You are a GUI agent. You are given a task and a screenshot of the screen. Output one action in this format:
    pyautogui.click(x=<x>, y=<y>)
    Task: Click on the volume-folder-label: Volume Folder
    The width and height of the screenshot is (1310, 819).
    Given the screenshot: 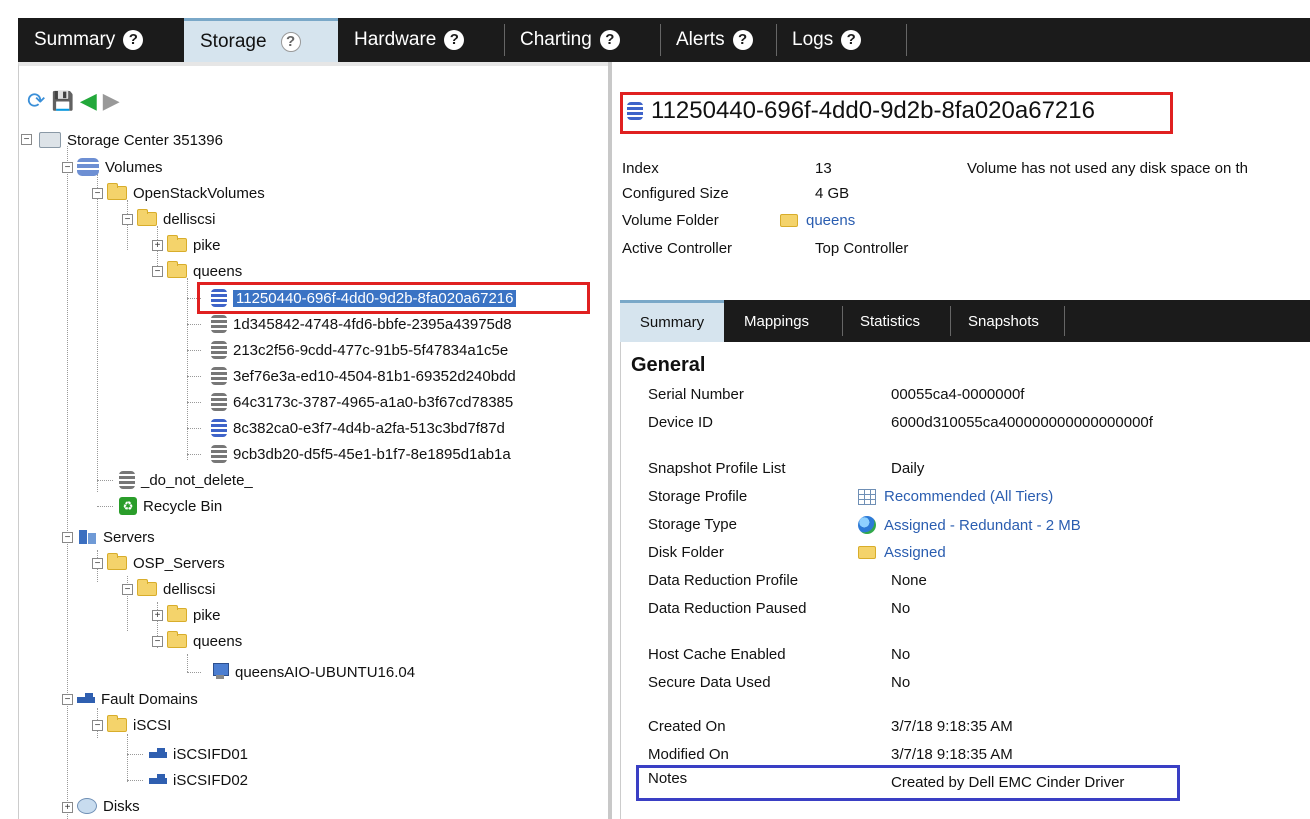 What is the action you would take?
    pyautogui.click(x=670, y=220)
    